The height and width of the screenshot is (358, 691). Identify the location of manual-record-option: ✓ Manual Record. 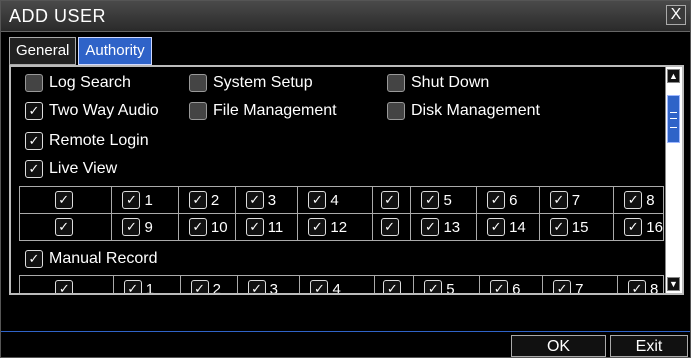
(91, 259).